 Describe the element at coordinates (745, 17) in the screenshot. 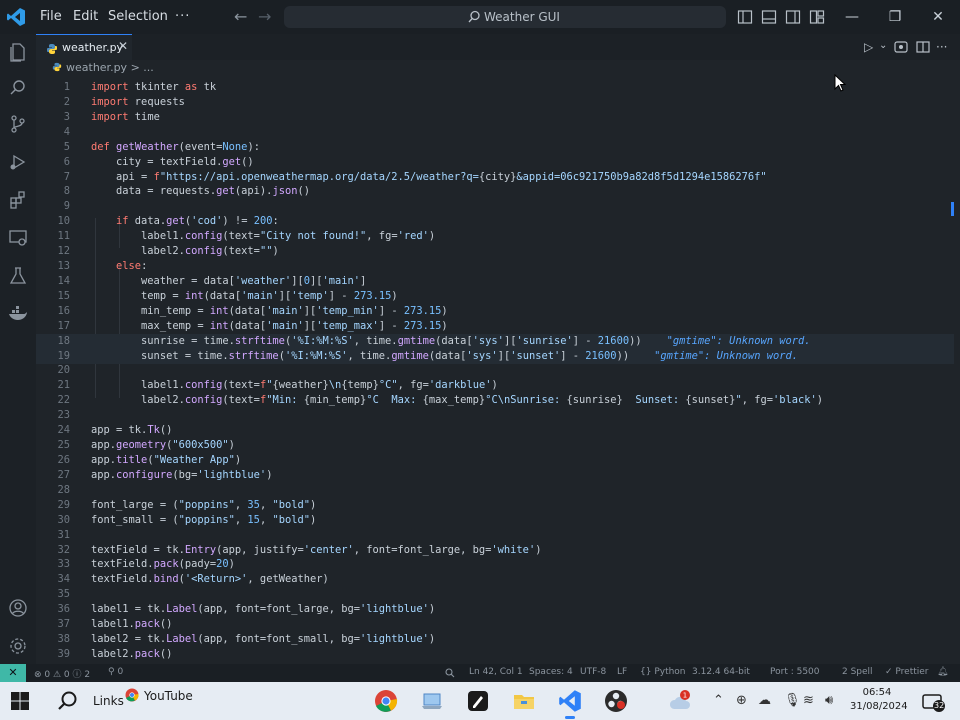

I see `toggle-primary-sidebar-icon` at that location.